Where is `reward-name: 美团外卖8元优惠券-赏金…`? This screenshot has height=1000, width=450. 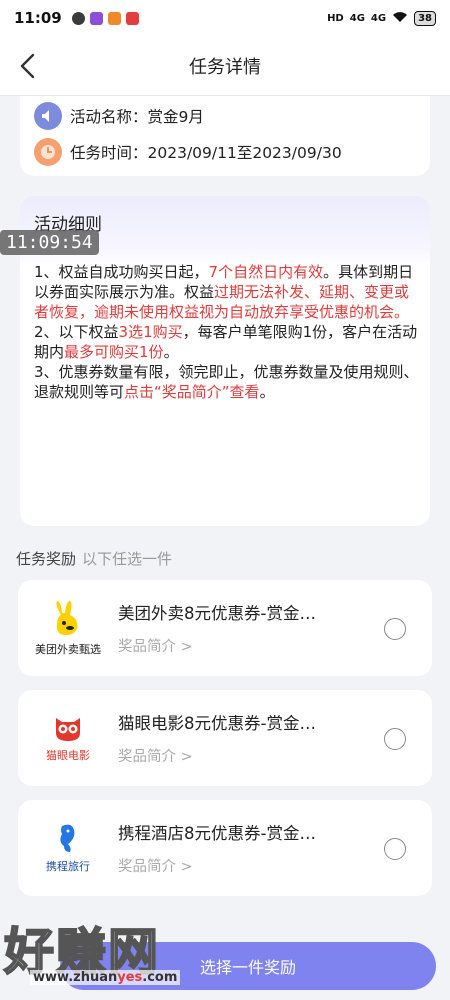 reward-name: 美团外卖8元优惠券-赏金… is located at coordinates (217, 613).